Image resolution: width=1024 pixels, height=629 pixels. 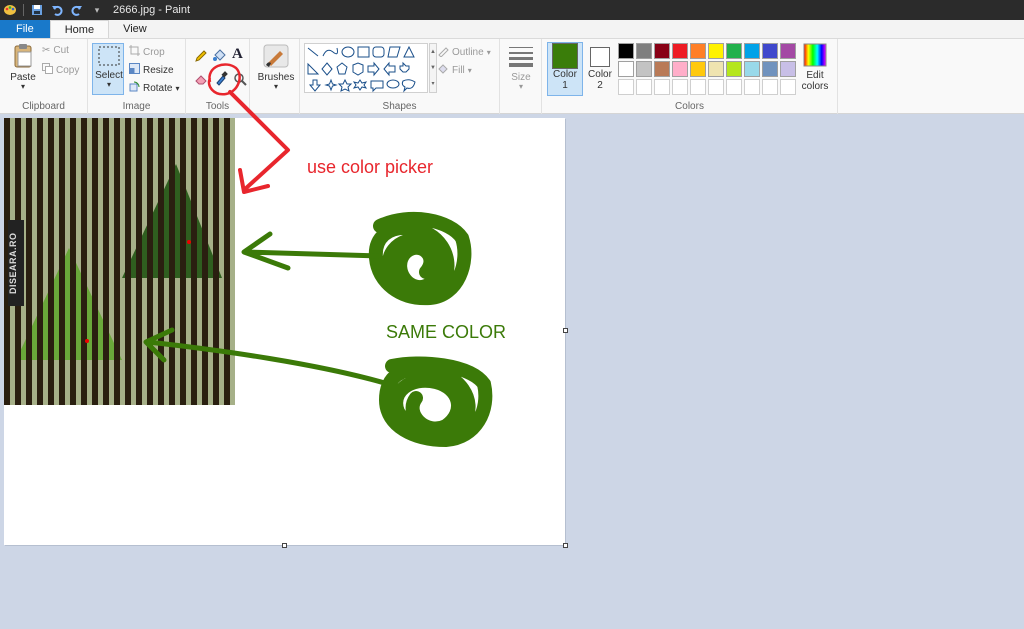 What do you see at coordinates (446, 332) in the screenshot?
I see `same-color-note: SAME COLOR` at bounding box center [446, 332].